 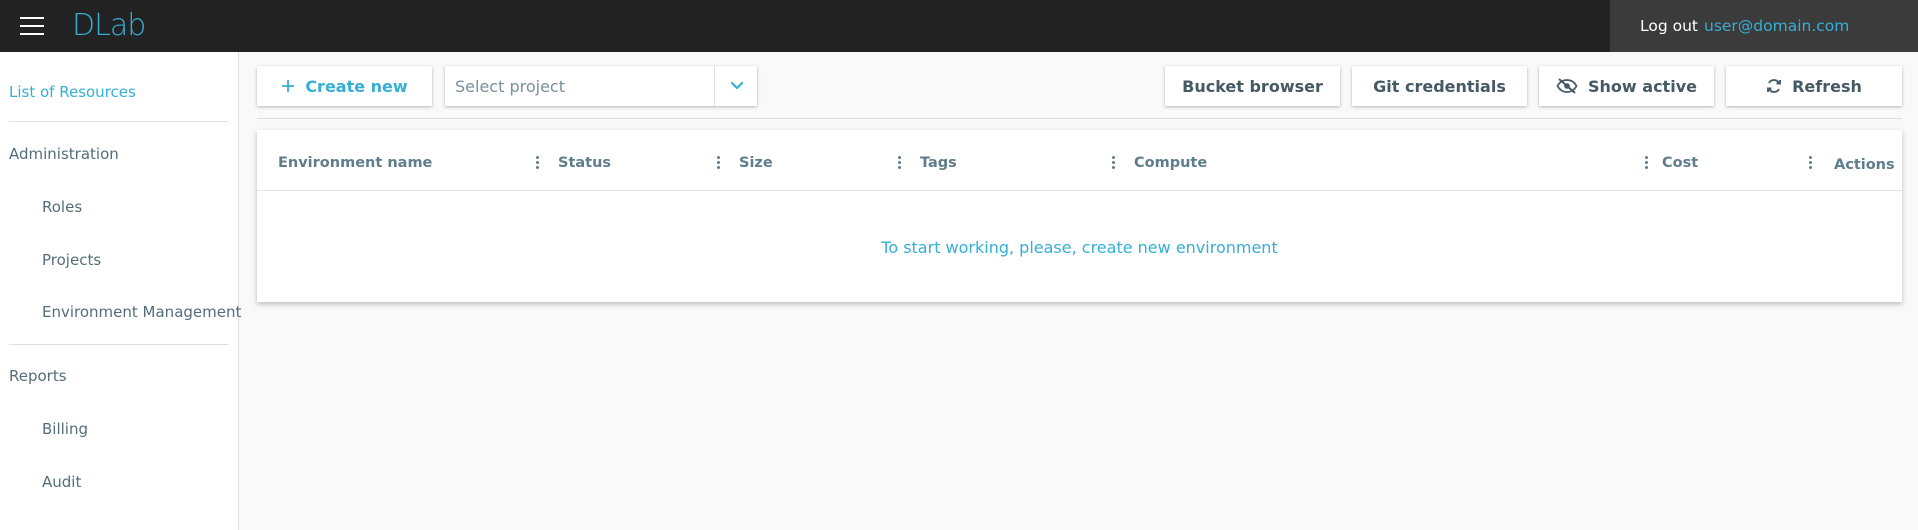 I want to click on refresh-button: Refresh, so click(x=1814, y=86).